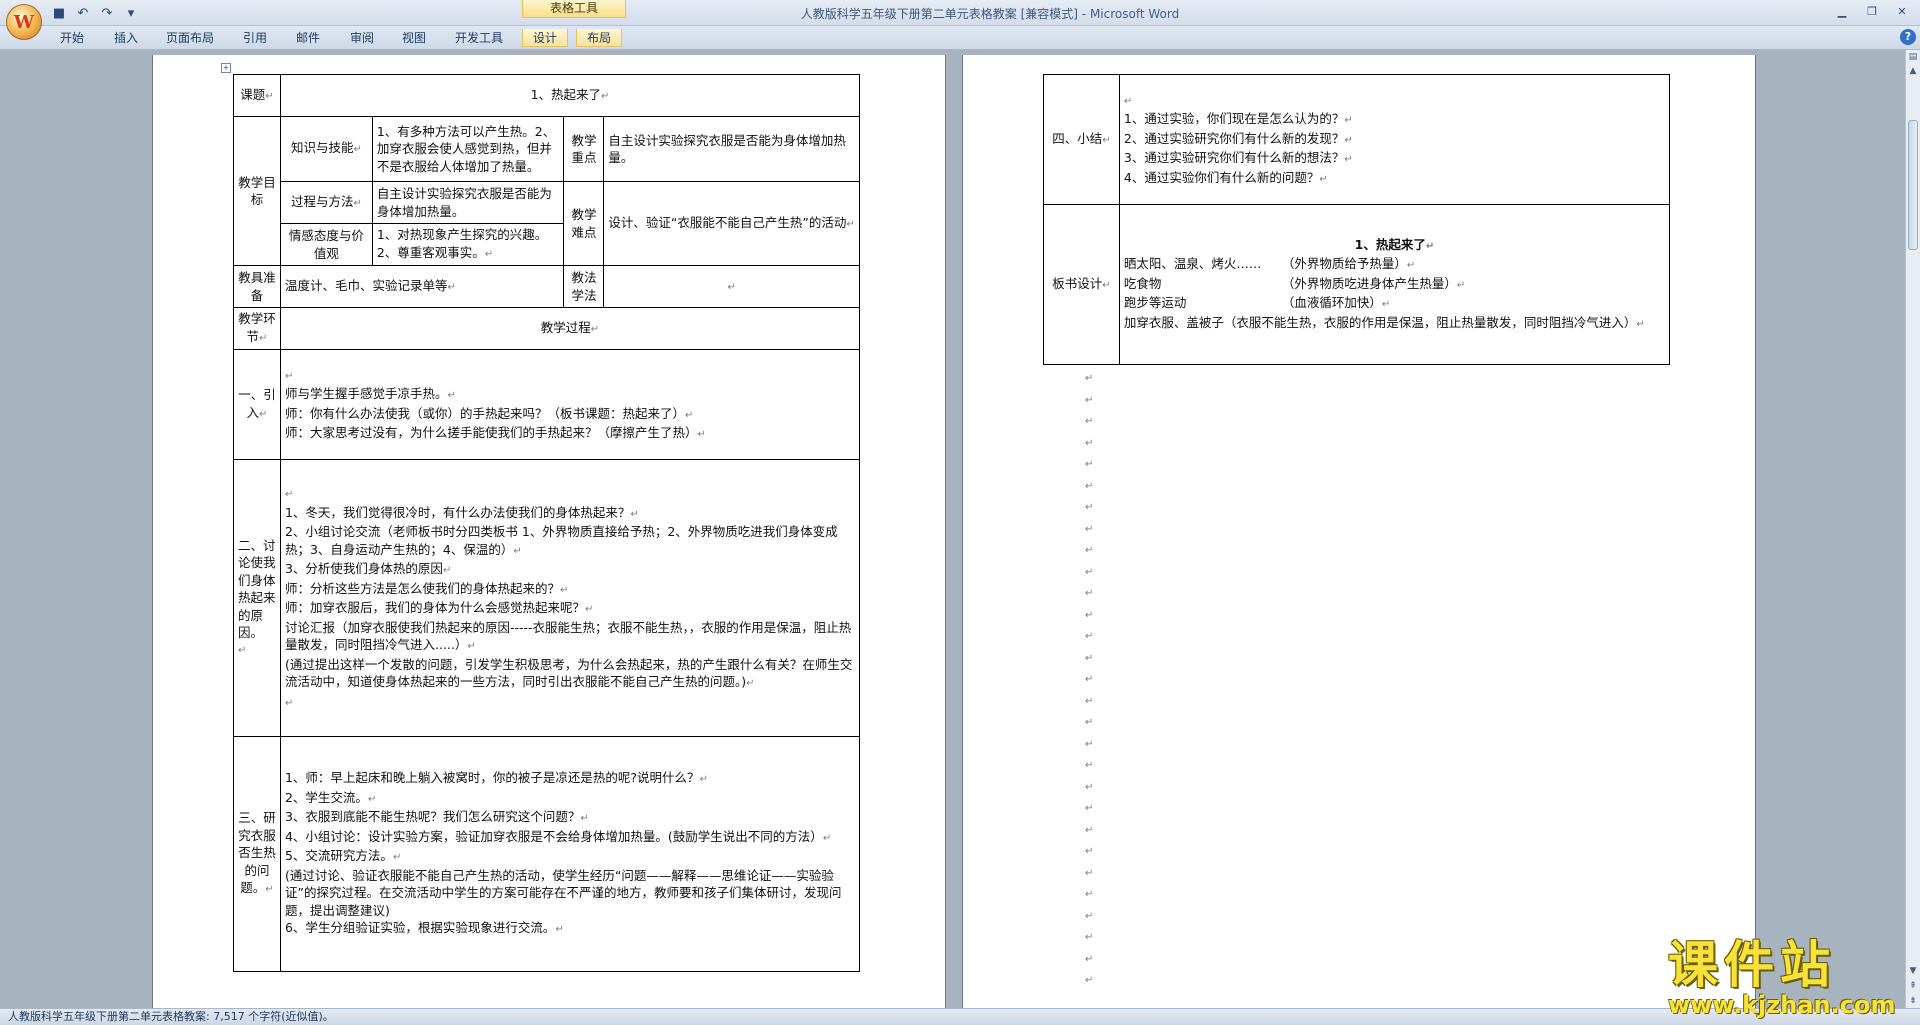 Image resolution: width=1920 pixels, height=1025 pixels. What do you see at coordinates (1913, 185) in the screenshot?
I see `scroll-thumb` at bounding box center [1913, 185].